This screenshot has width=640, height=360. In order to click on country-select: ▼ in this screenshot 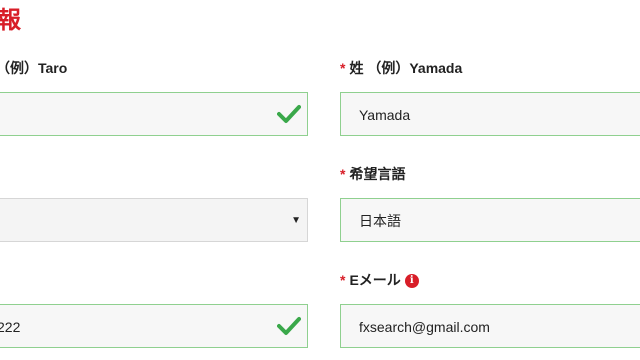, I will do `click(154, 220)`.